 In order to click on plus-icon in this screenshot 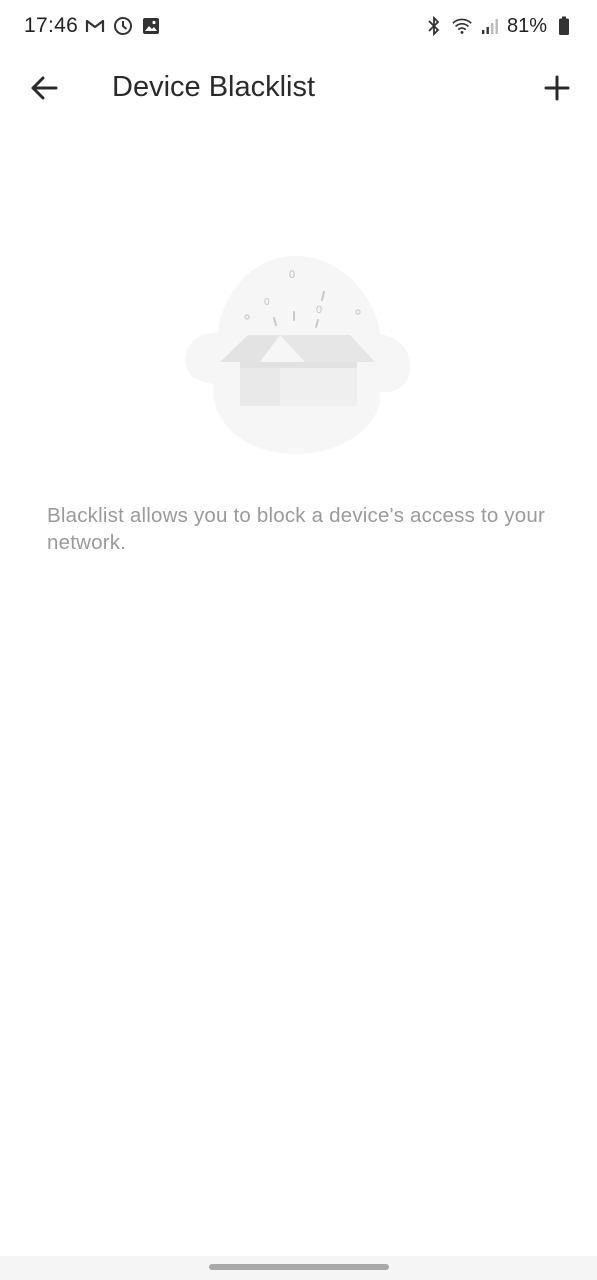, I will do `click(557, 88)`.